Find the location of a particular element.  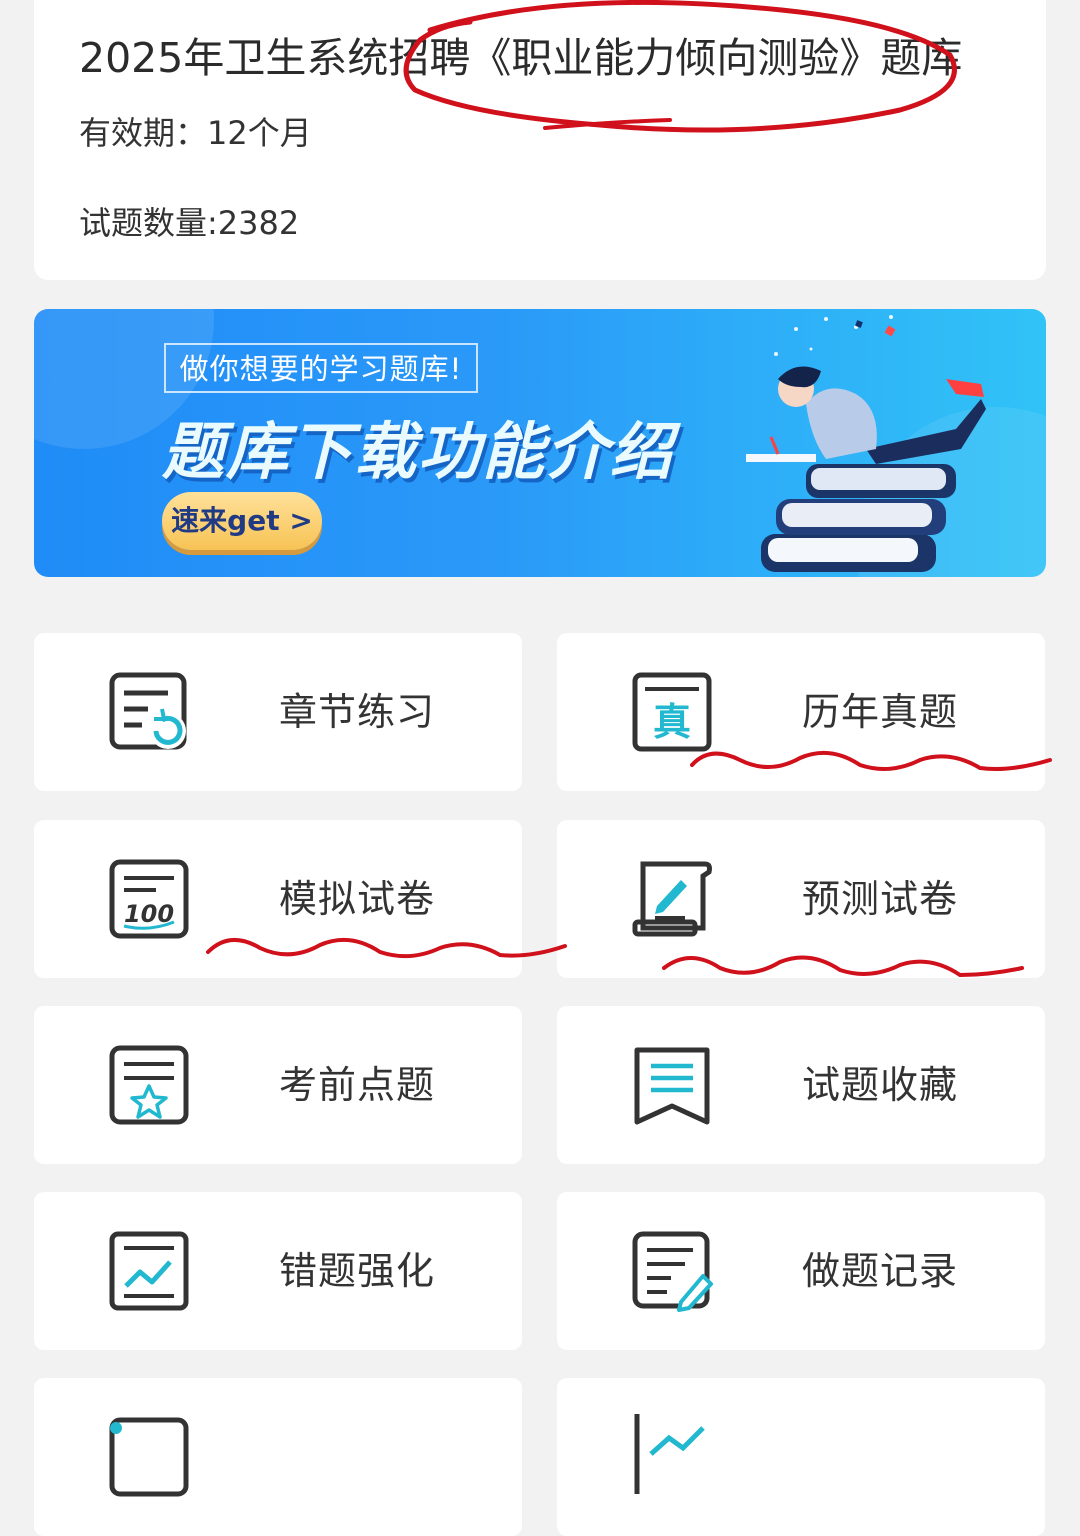

list-icon is located at coordinates (149, 1457).